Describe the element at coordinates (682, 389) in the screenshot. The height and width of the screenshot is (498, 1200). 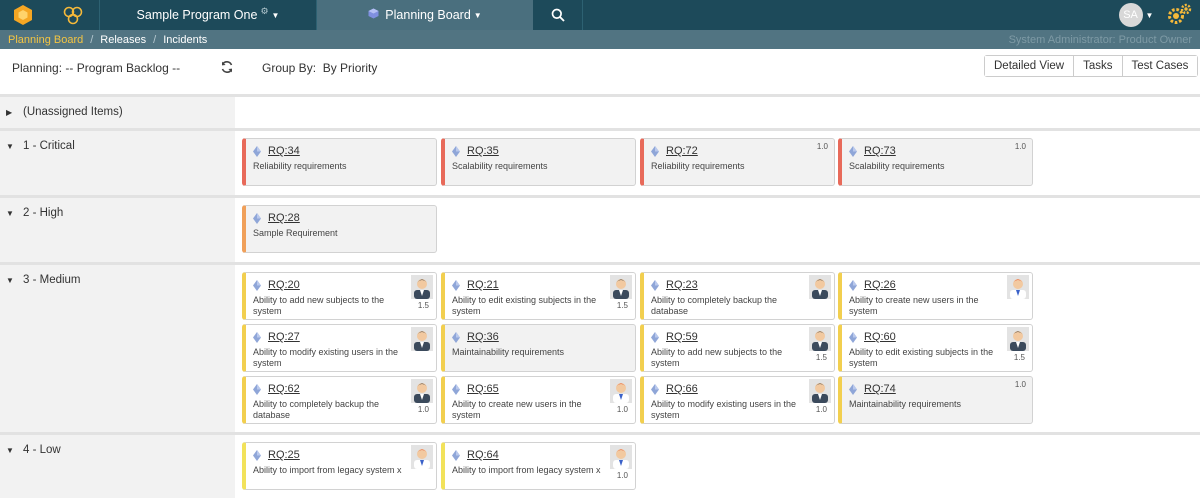
I see `requirement-id-link: RQ:66` at that location.